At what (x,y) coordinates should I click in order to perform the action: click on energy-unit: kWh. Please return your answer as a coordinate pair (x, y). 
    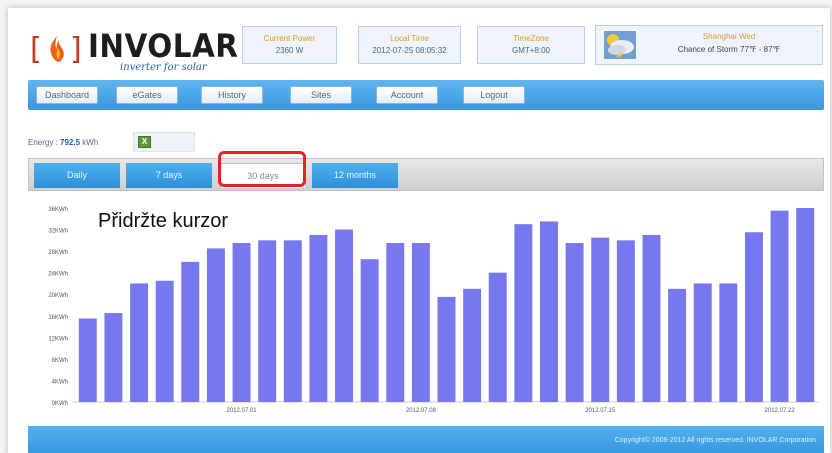
    Looking at the image, I should click on (90, 142).